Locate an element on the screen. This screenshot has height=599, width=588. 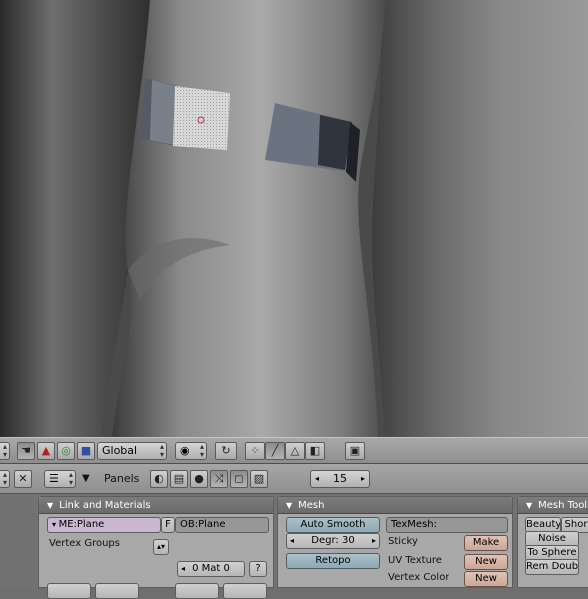
mesh-panel-title: Mesh is located at coordinates (311, 505).